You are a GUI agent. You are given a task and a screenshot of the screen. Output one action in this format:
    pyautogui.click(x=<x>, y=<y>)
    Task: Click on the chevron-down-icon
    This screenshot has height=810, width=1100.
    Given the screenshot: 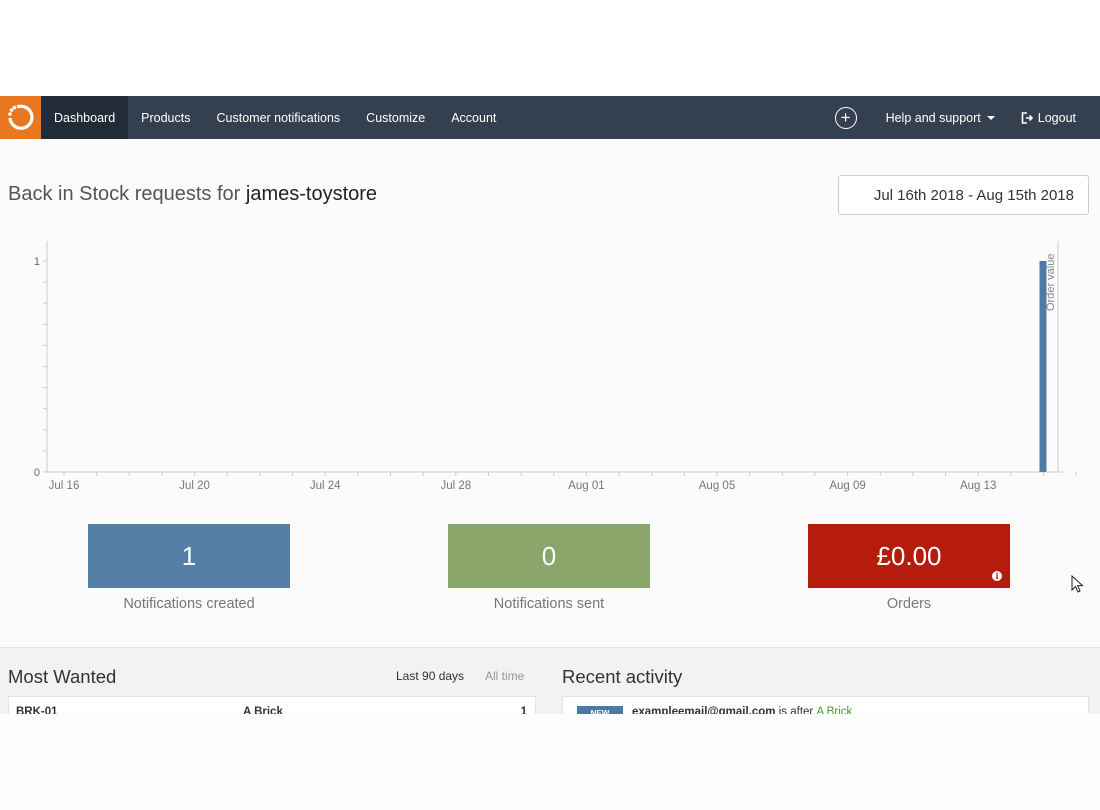 What is the action you would take?
    pyautogui.click(x=990, y=117)
    